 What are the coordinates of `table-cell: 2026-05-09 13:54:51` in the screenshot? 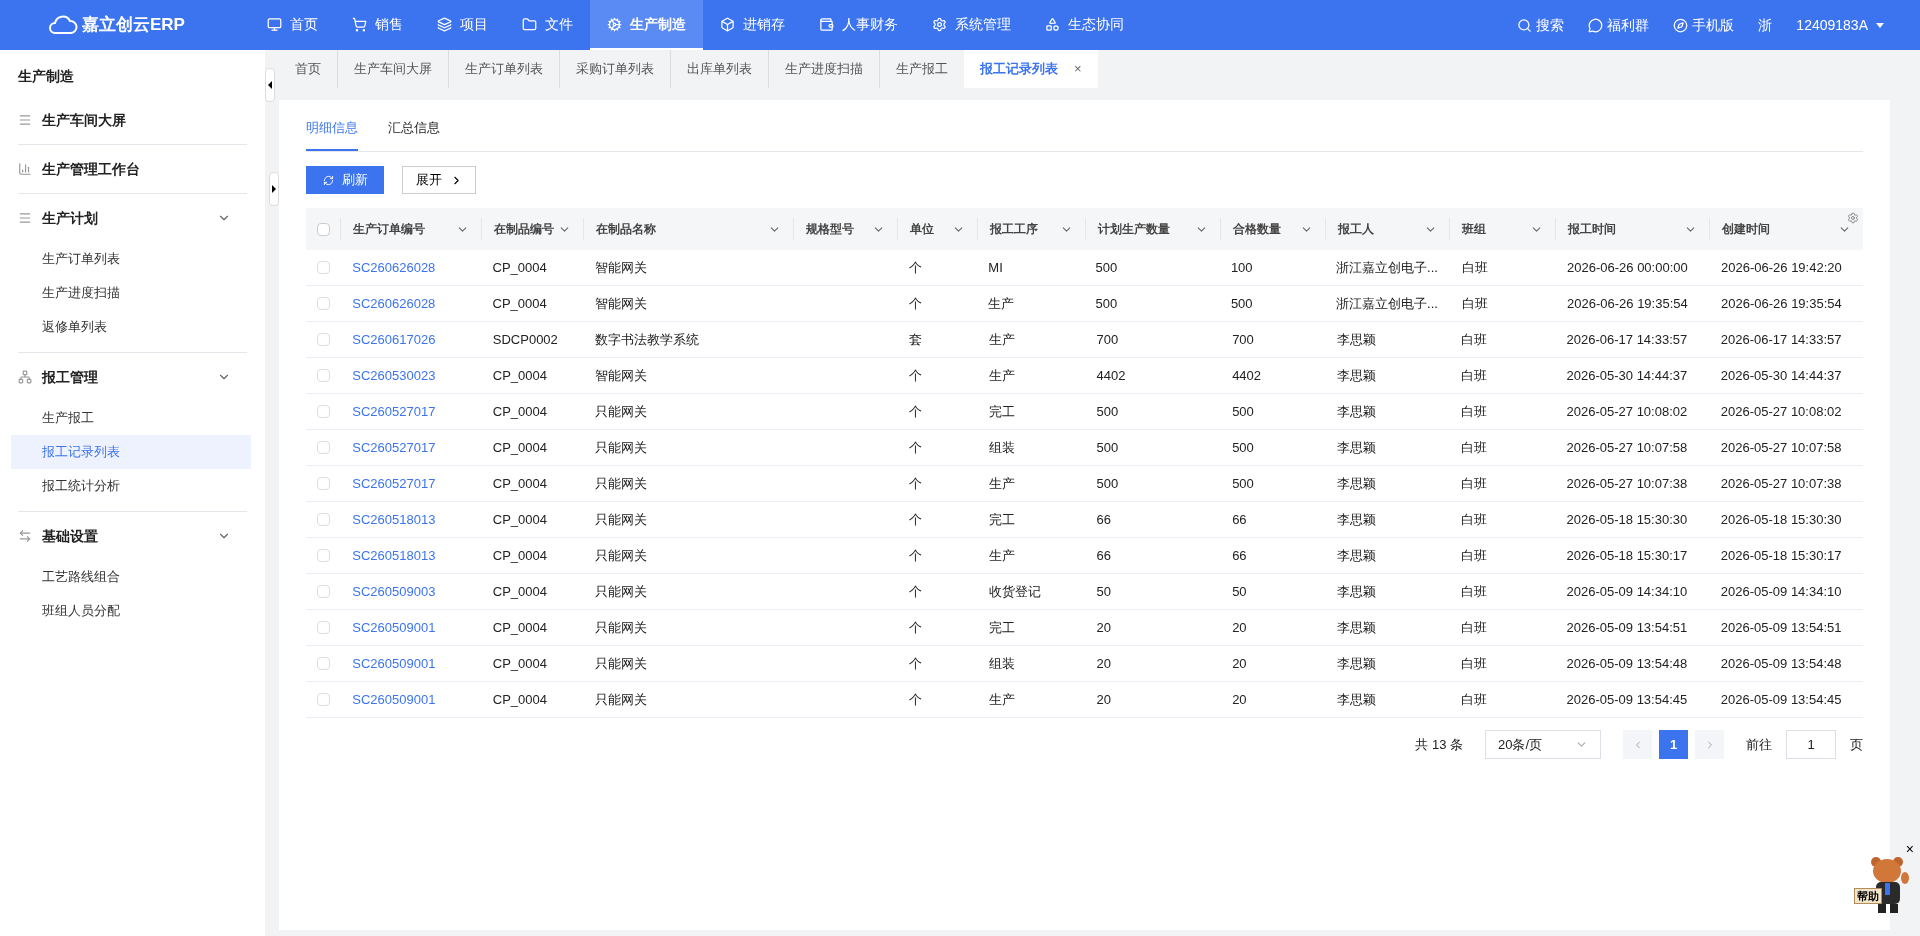 It's located at (1627, 627).